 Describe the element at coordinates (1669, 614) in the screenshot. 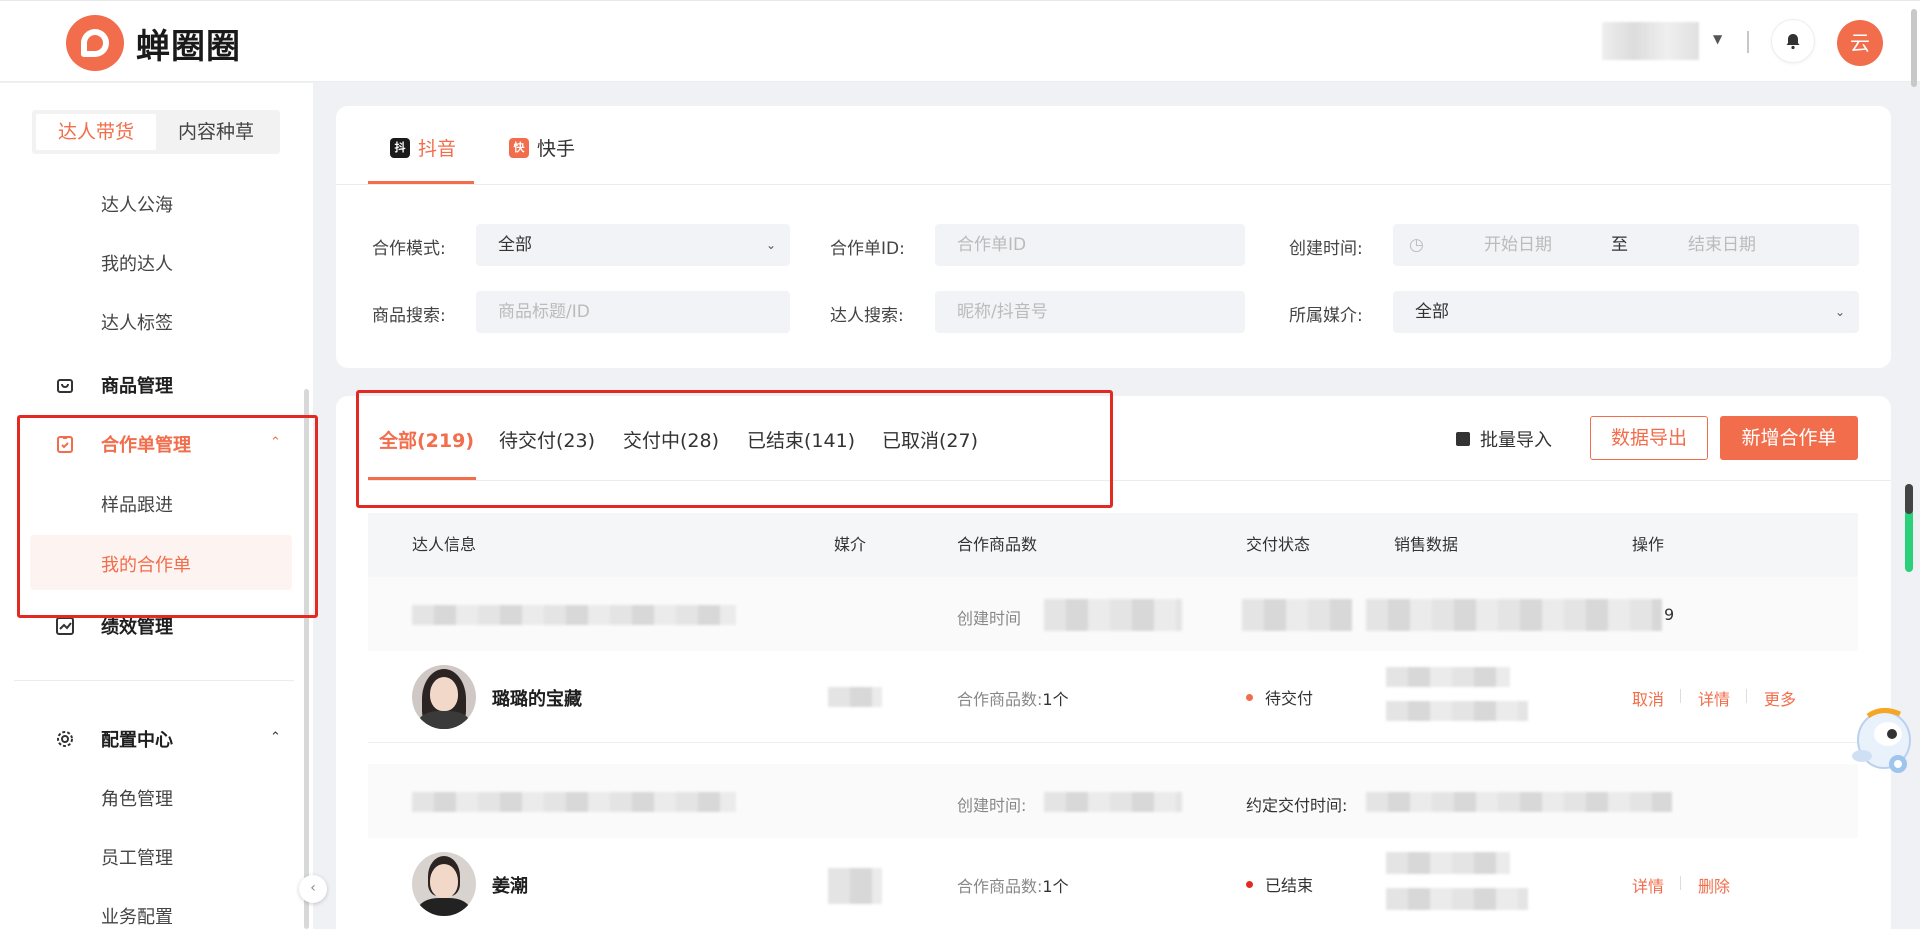

I see `trailing-digit: 9` at that location.